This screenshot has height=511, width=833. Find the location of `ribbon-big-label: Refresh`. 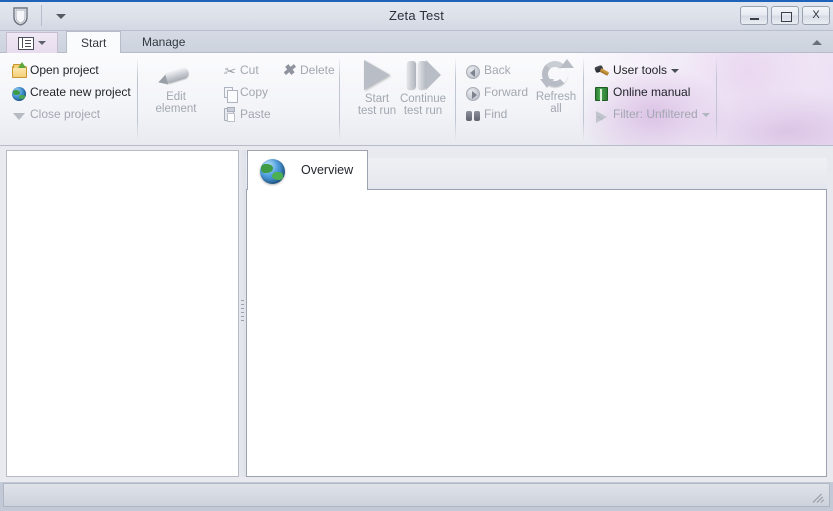

ribbon-big-label: Refresh is located at coordinates (556, 97).